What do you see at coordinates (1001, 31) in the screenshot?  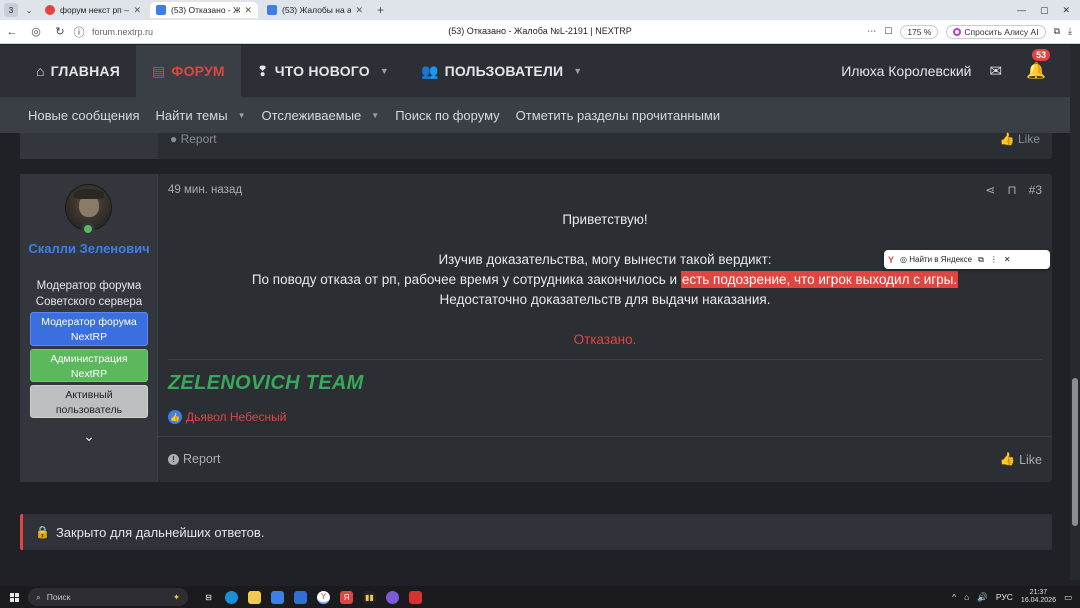 I see `alice-label: Спросить Алису AI` at bounding box center [1001, 31].